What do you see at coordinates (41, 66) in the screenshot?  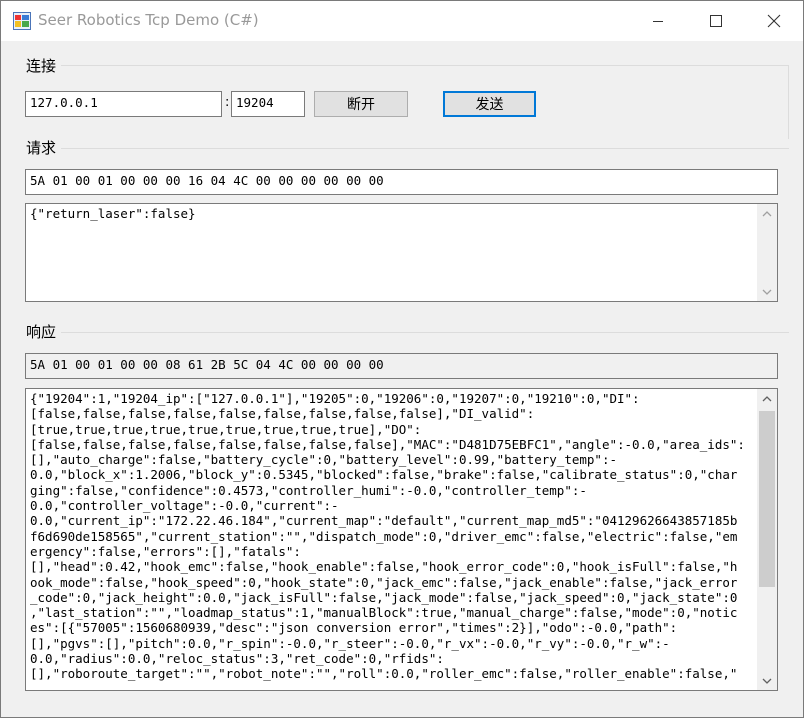 I see `connect-group-label: 连接` at bounding box center [41, 66].